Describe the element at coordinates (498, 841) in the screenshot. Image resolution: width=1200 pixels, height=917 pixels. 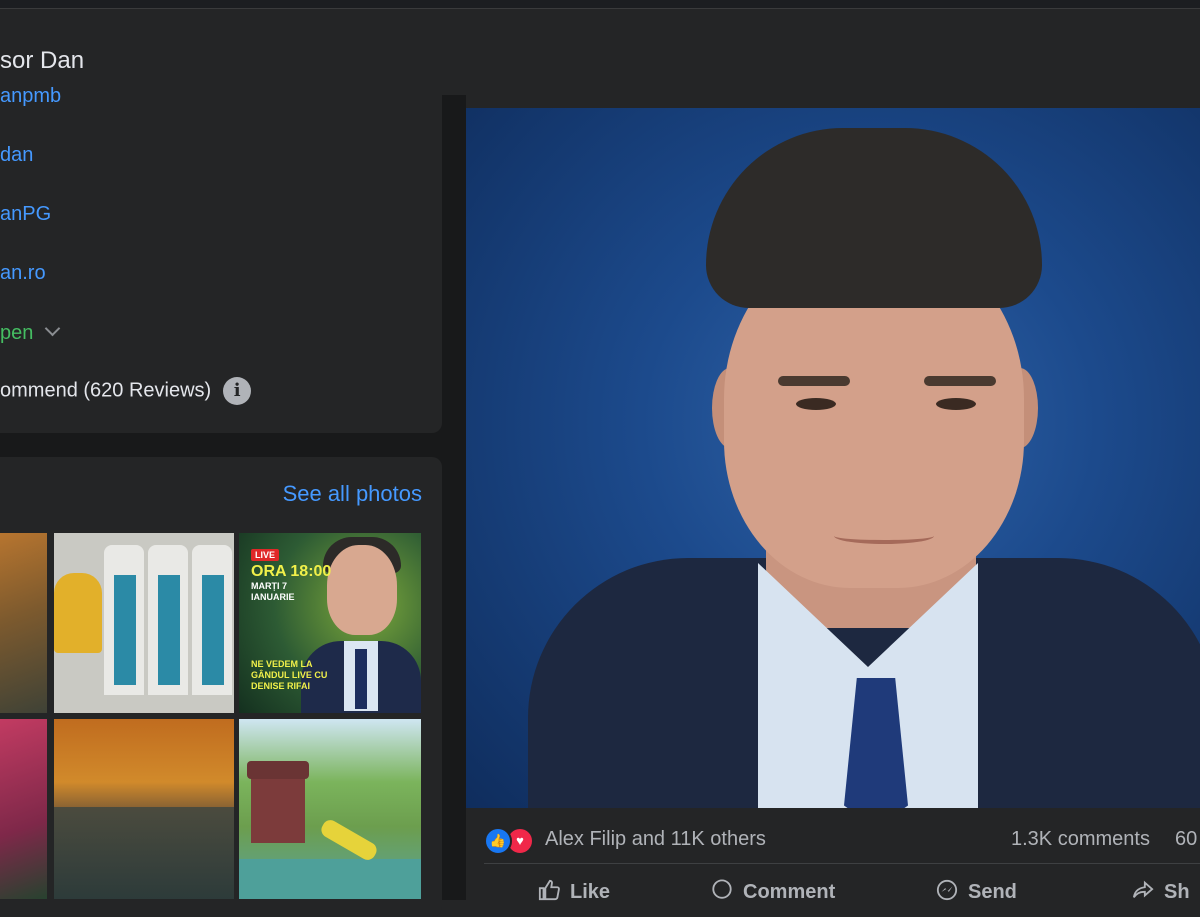
I see `like-reaction-icon: 👍` at that location.